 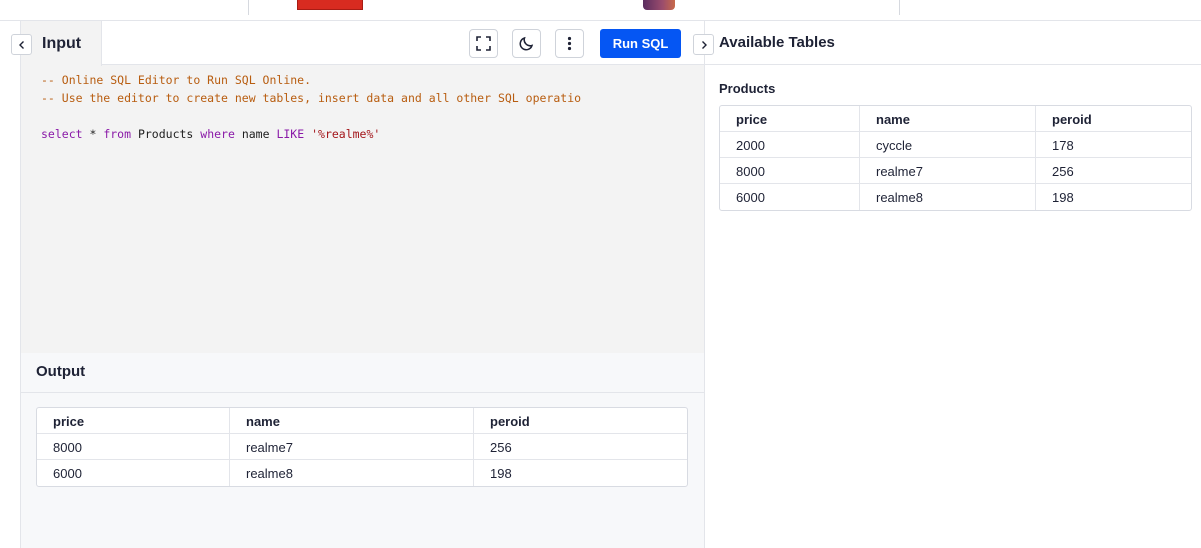 I want to click on chevron-right-icon, so click(x=704, y=44).